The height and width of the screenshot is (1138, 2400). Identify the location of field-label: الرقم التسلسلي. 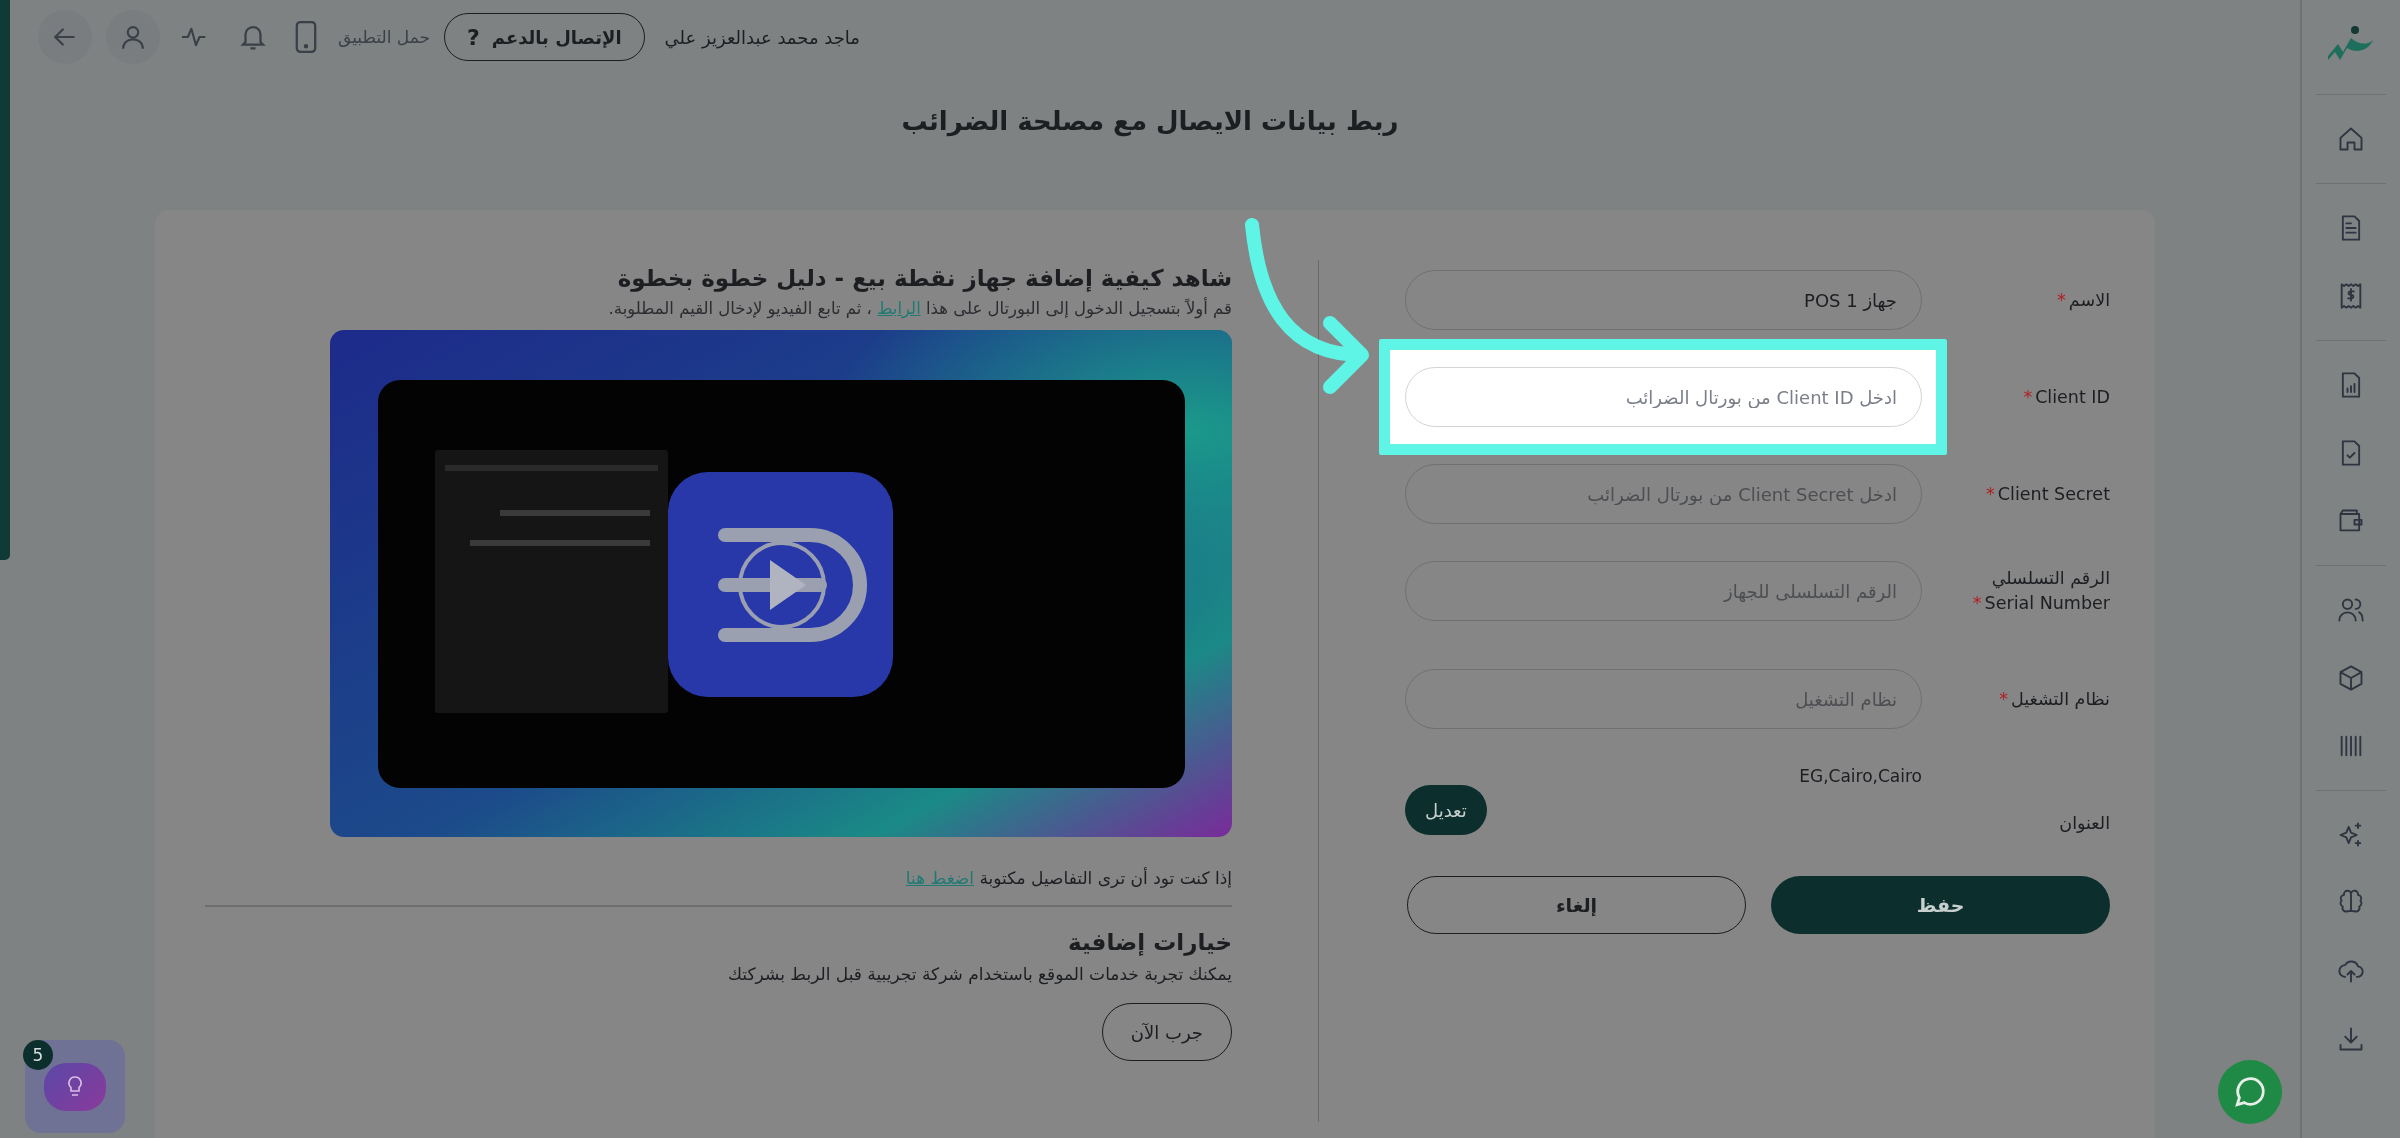
(2050, 579).